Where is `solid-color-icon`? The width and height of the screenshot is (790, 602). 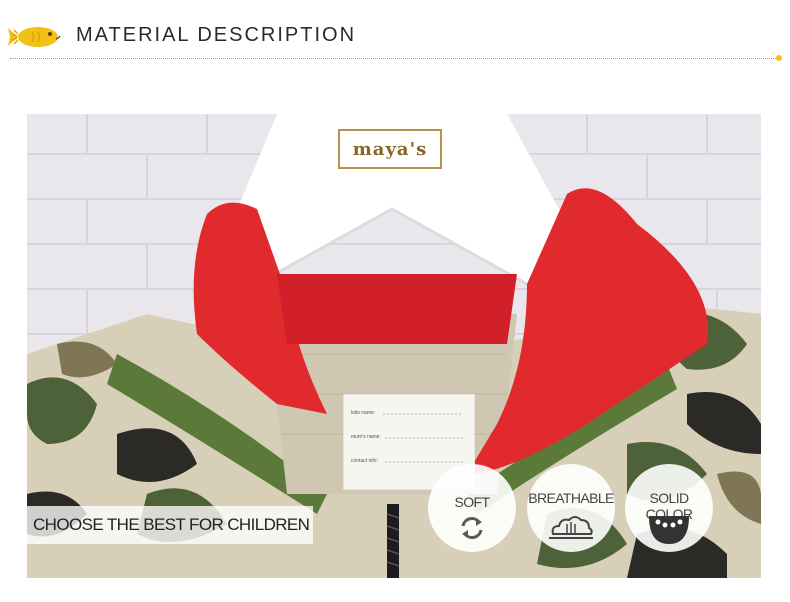
solid-color-icon is located at coordinates (669, 530).